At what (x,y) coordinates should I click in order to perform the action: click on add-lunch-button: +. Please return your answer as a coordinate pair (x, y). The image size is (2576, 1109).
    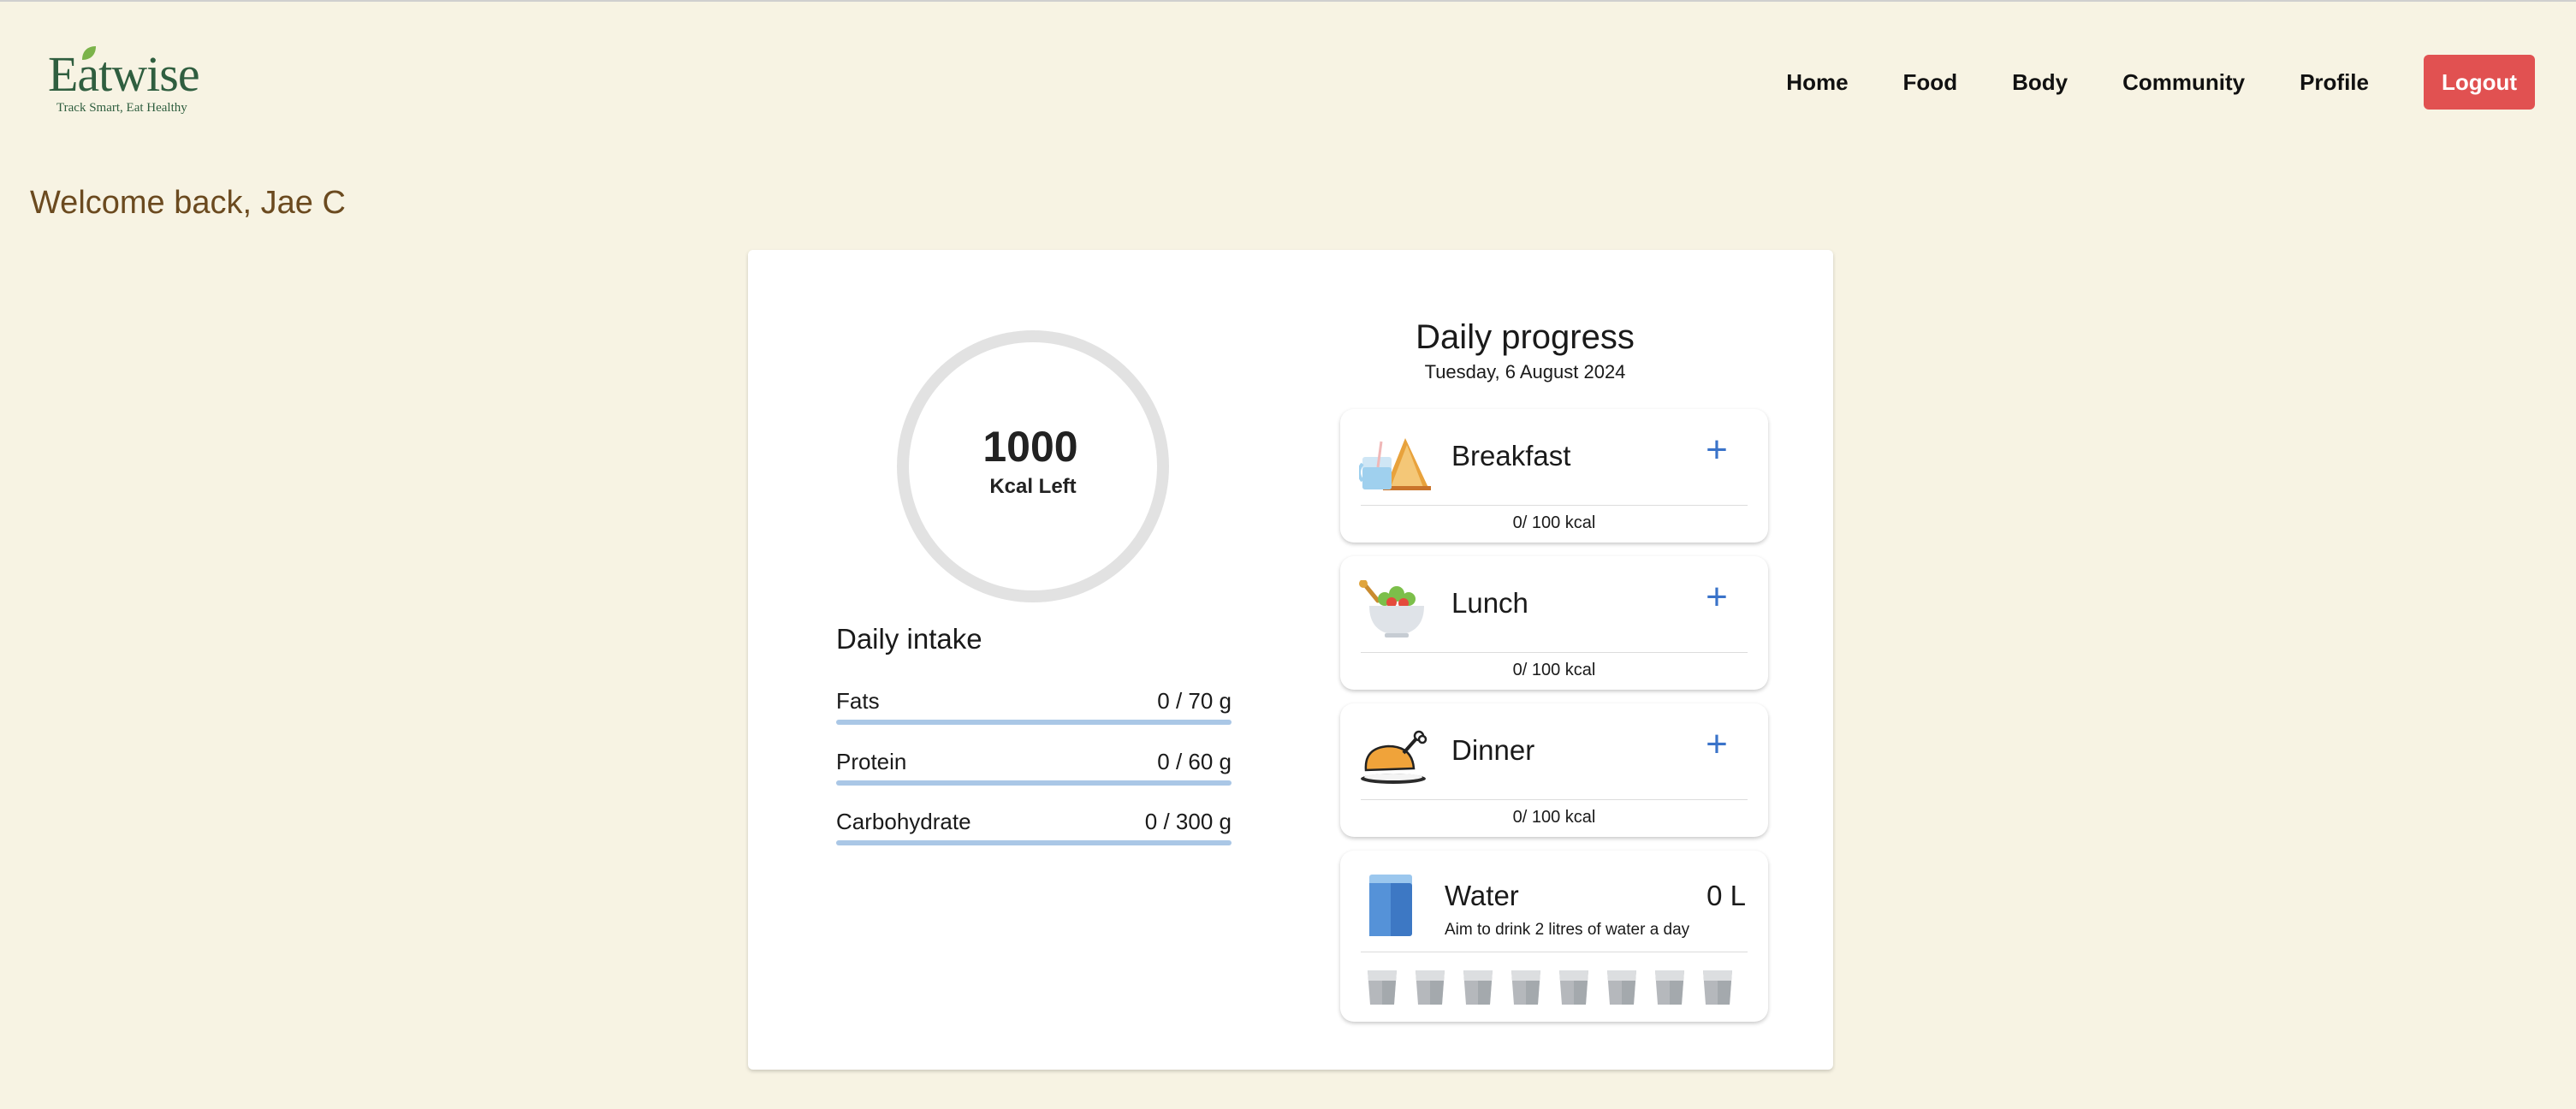
    Looking at the image, I should click on (1716, 599).